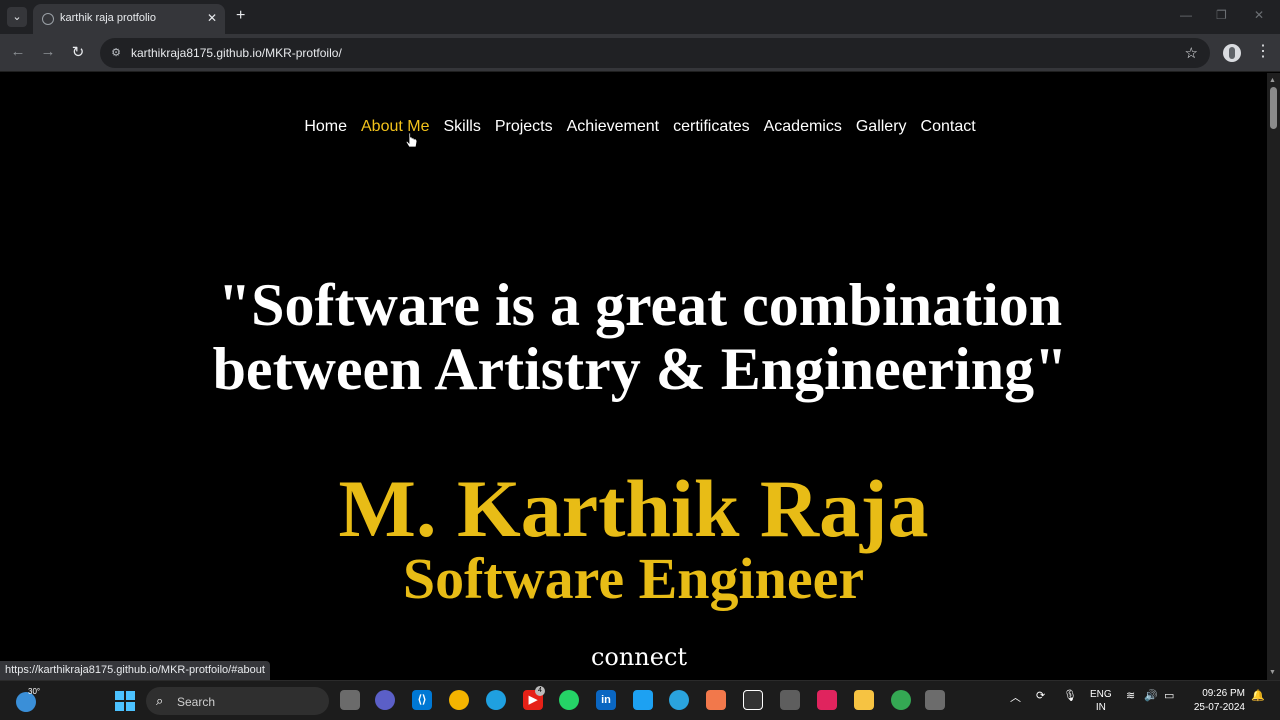  I want to click on tray-chevron-icon: ︿, so click(1015, 697).